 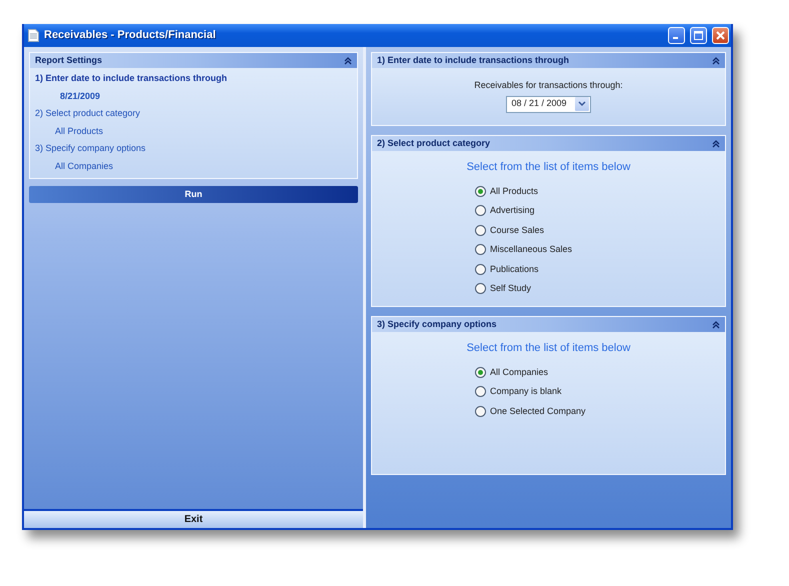 I want to click on step-value: All Products, so click(x=79, y=131).